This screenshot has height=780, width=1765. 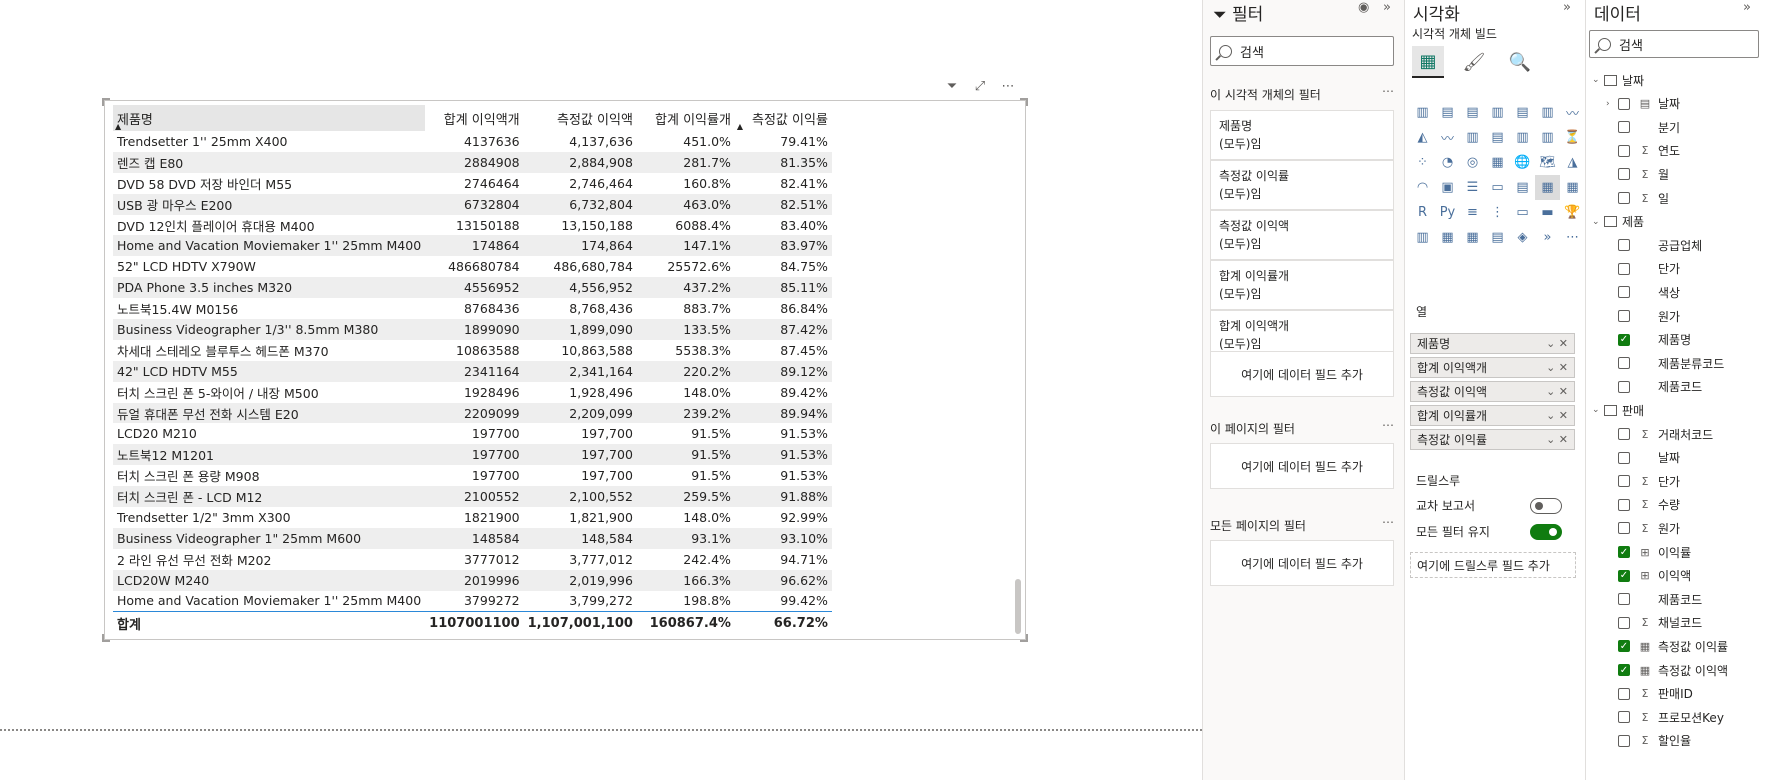 I want to click on table-row: 렌즈 캡 E80 2884908 2,884,908 281.7% 81.35%, so click(x=472, y=162).